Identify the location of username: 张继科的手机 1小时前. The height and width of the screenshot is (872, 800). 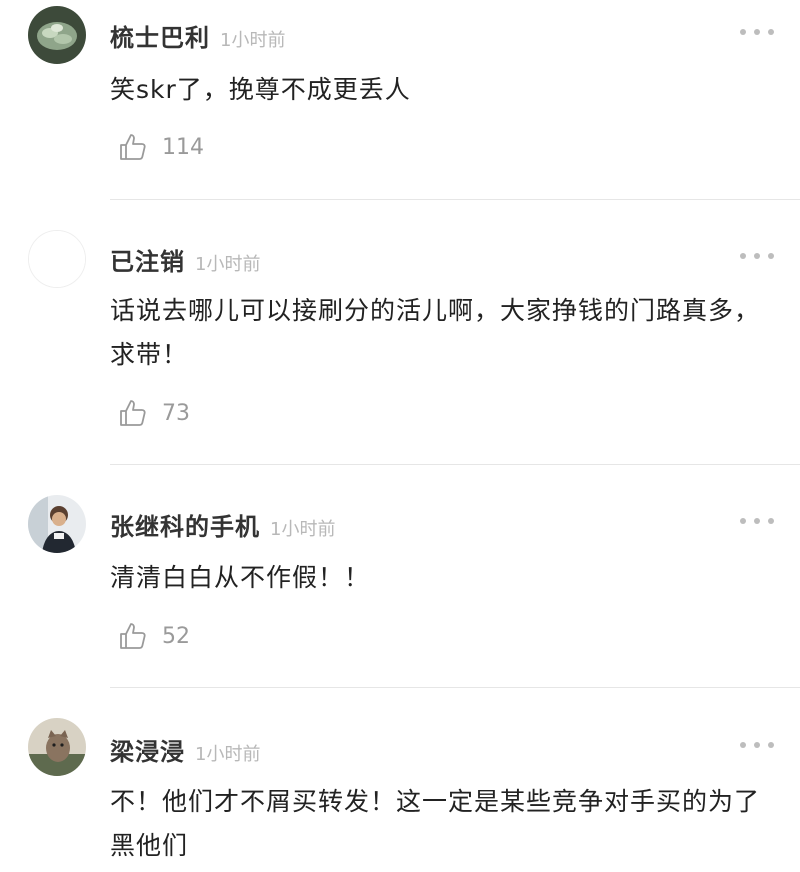
(222, 524).